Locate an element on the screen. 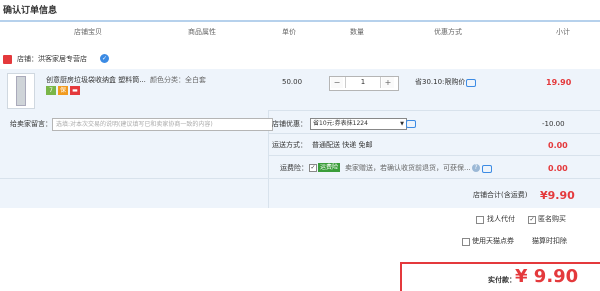 This screenshot has width=600, height=291. shop-coupon-label: 店铺优惠： is located at coordinates (289, 124).